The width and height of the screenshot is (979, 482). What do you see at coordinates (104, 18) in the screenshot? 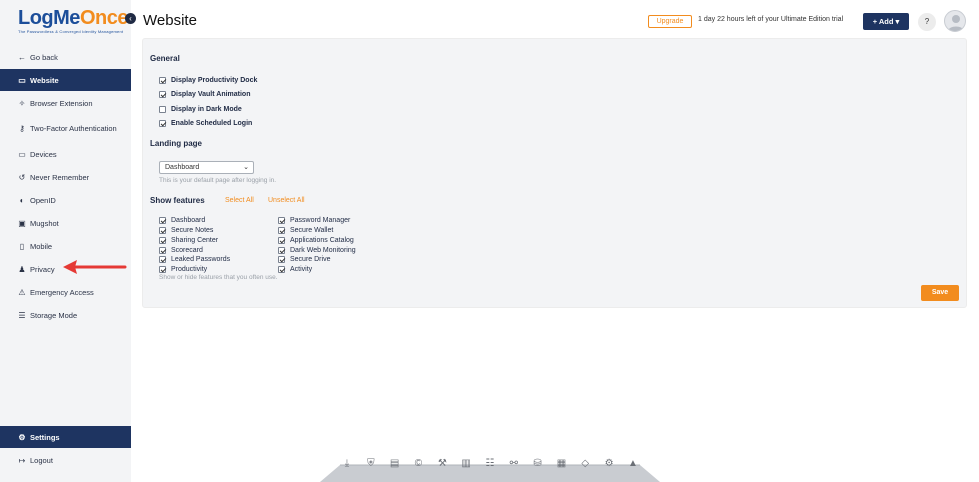
I see `logo-part2: Once` at bounding box center [104, 18].